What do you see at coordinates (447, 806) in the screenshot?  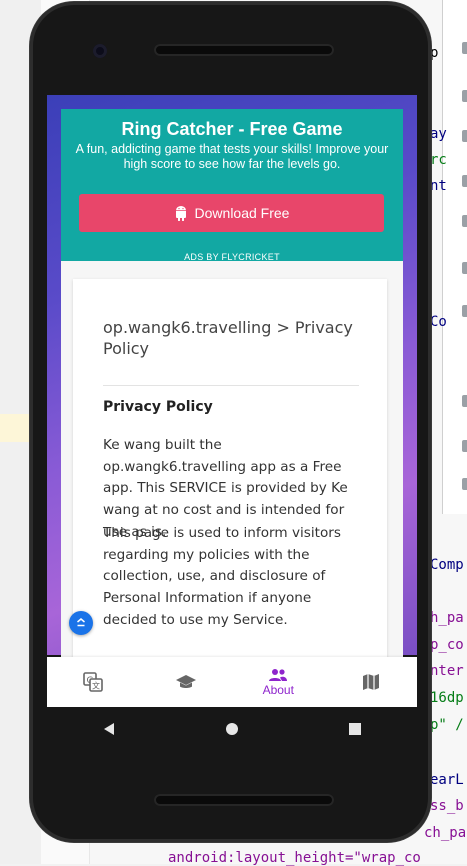 I see `code-line: ss_b` at bounding box center [447, 806].